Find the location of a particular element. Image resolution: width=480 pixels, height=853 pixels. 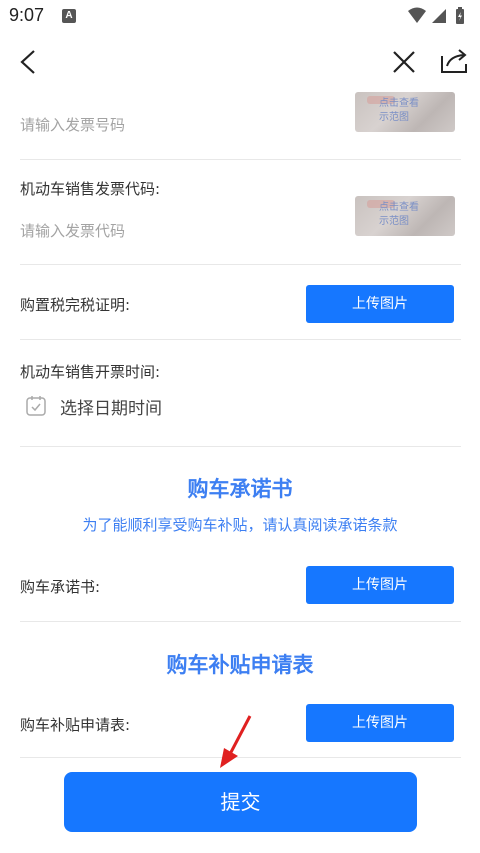

signal-icon is located at coordinates (439, 16).